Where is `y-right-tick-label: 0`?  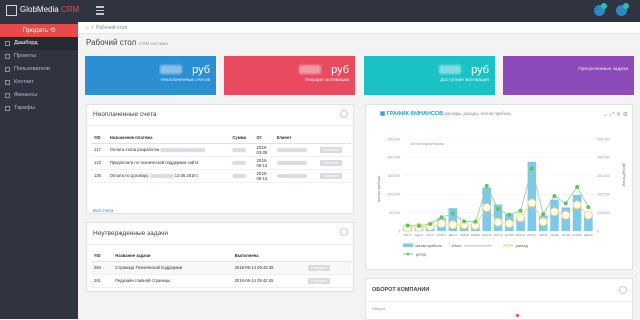 y-right-tick-label: 0 is located at coordinates (598, 231).